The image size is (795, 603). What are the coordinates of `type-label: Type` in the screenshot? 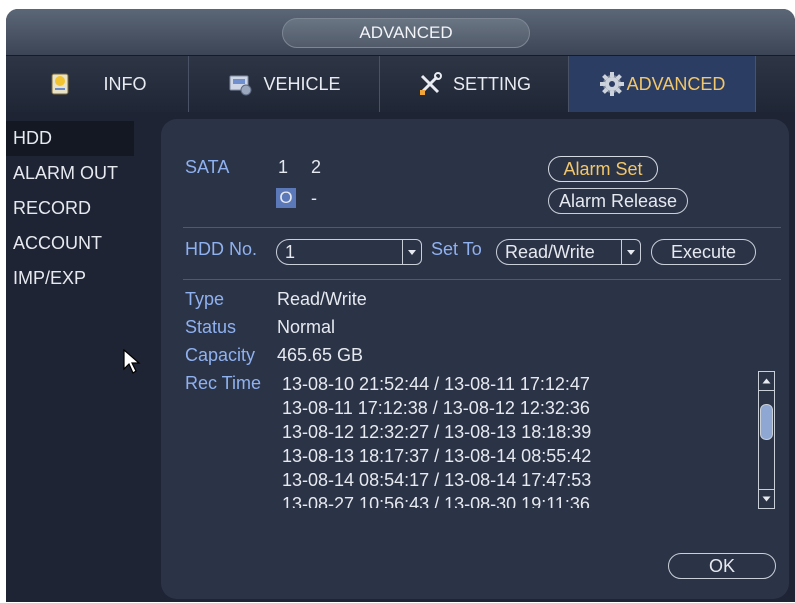 It's located at (205, 299).